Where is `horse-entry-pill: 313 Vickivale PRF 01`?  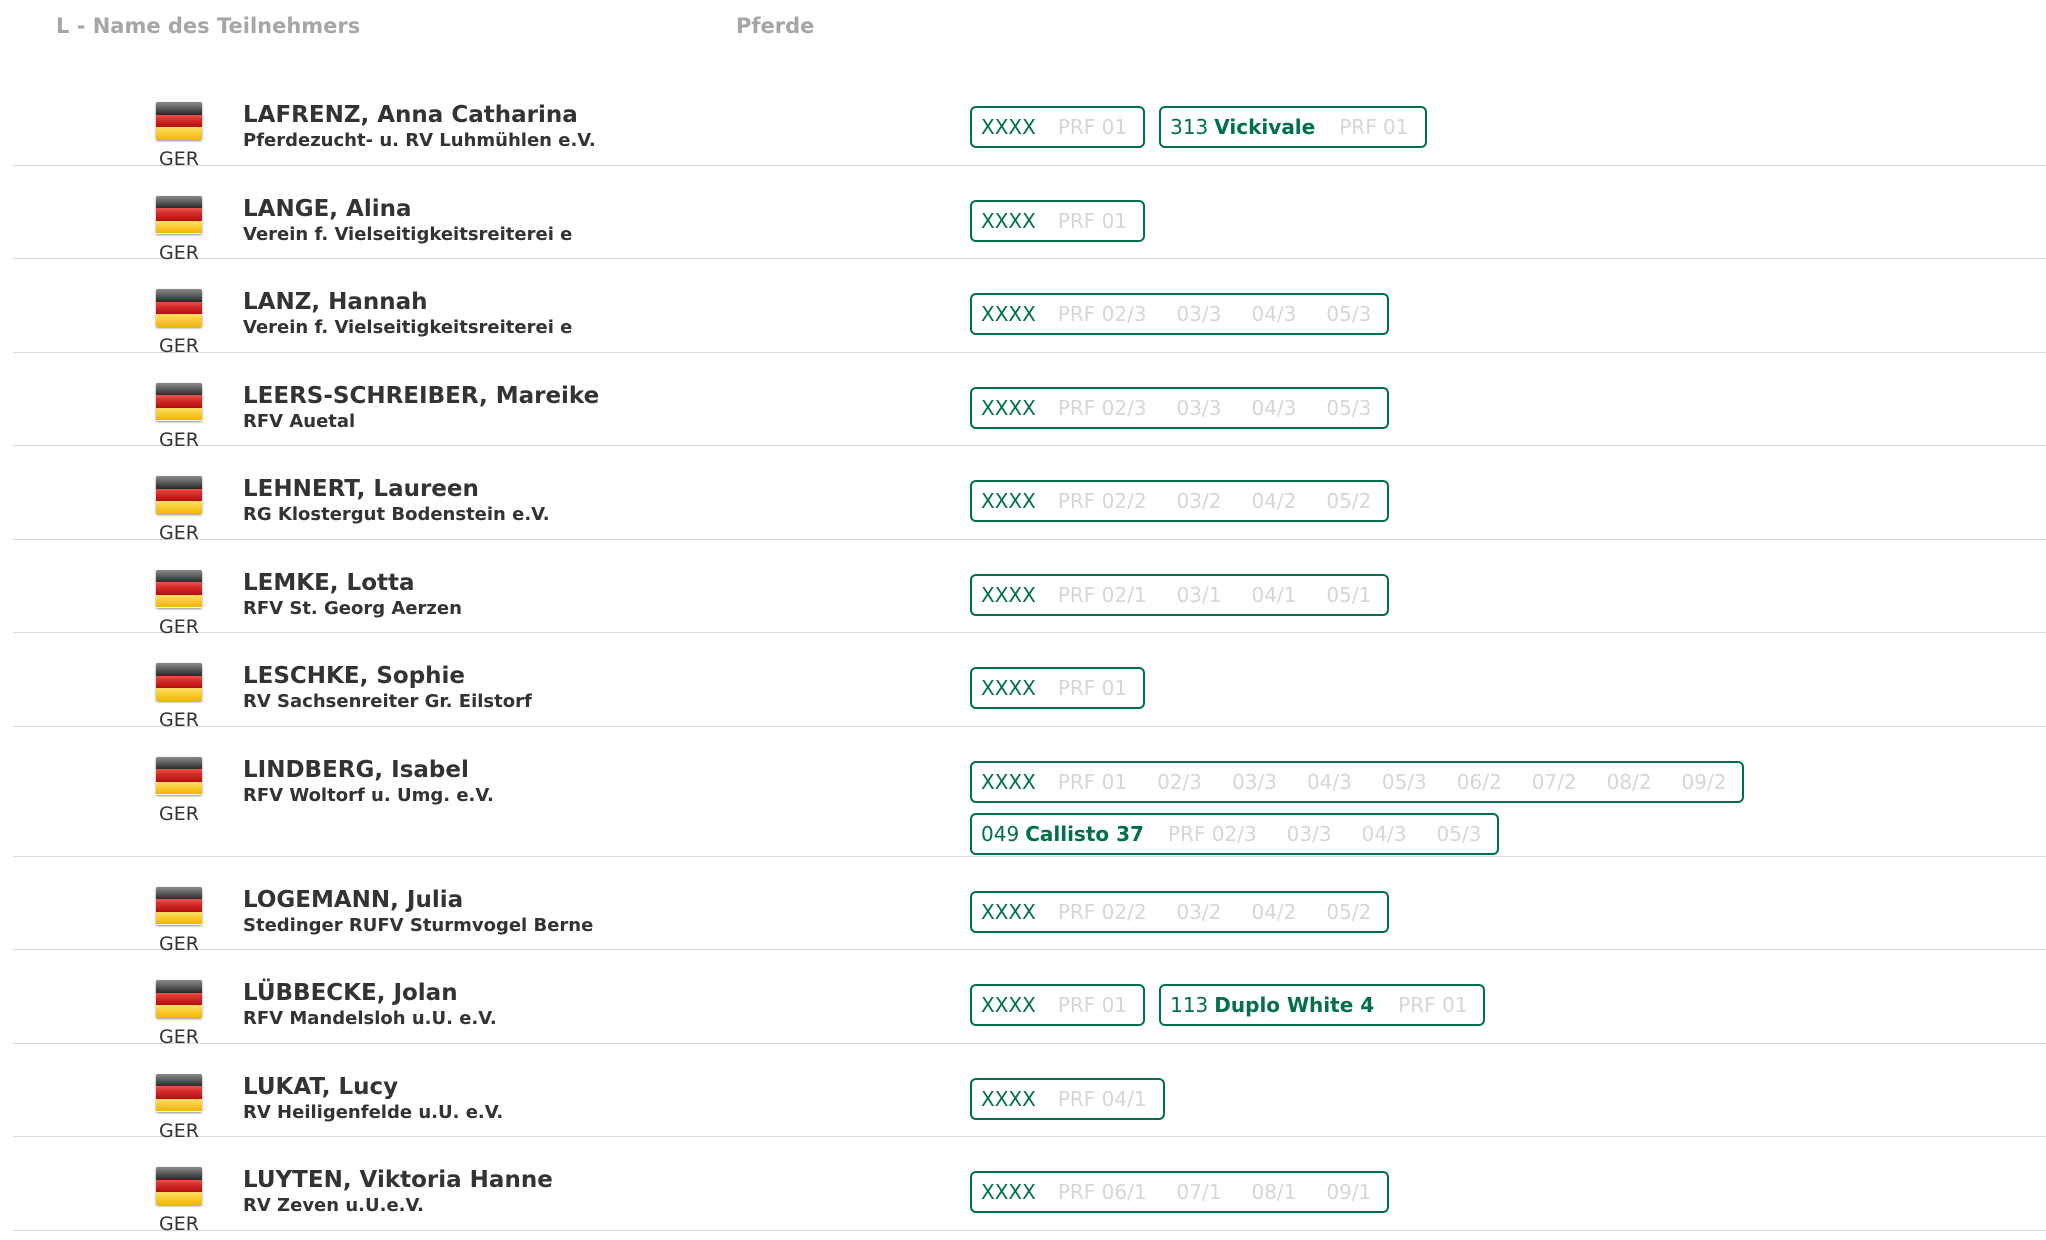 horse-entry-pill: 313 Vickivale PRF 01 is located at coordinates (1293, 127).